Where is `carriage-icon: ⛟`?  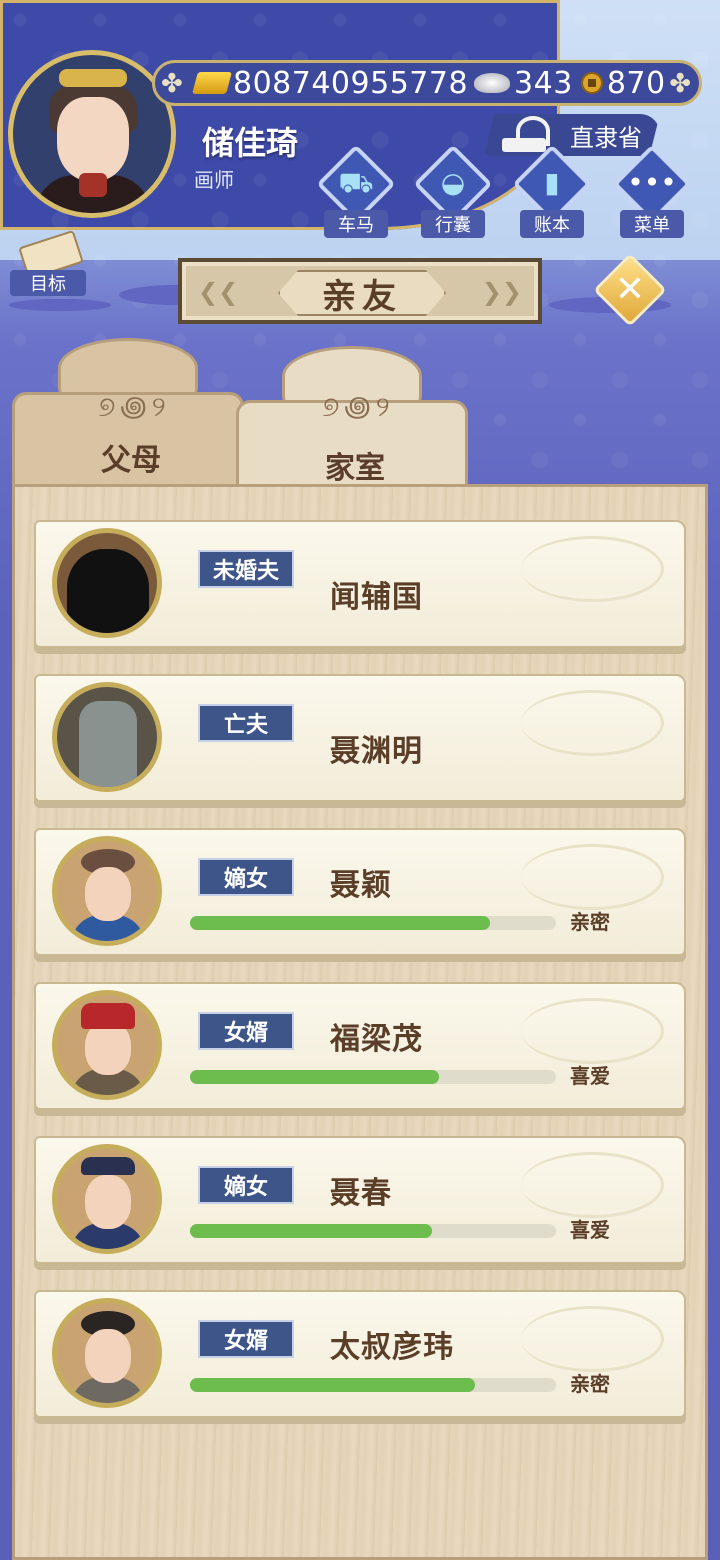 carriage-icon: ⛟ is located at coordinates (356, 182).